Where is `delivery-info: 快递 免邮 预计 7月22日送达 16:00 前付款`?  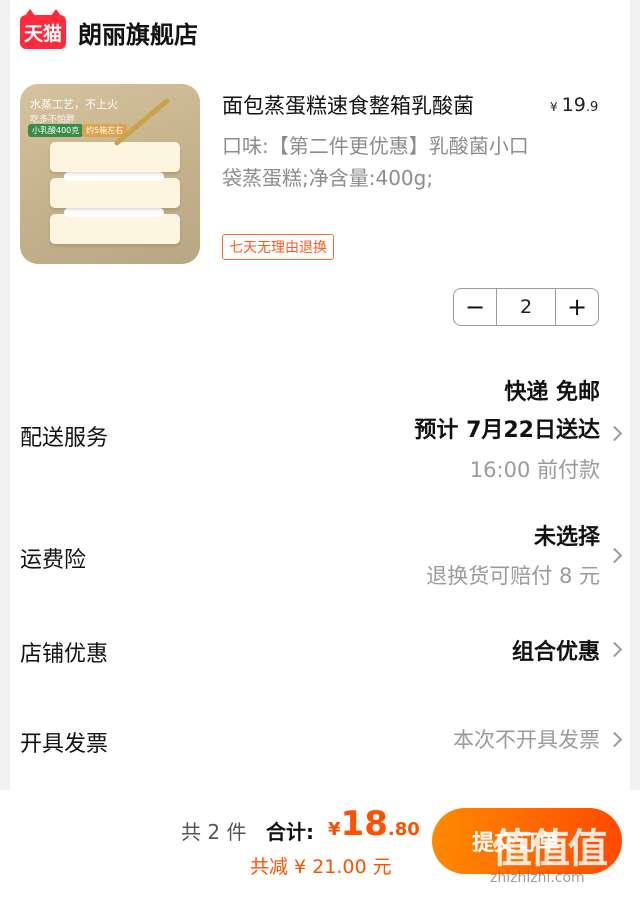
delivery-info: 快递 免邮 预计 7月22日送达 16:00 前付款 is located at coordinates (507, 432).